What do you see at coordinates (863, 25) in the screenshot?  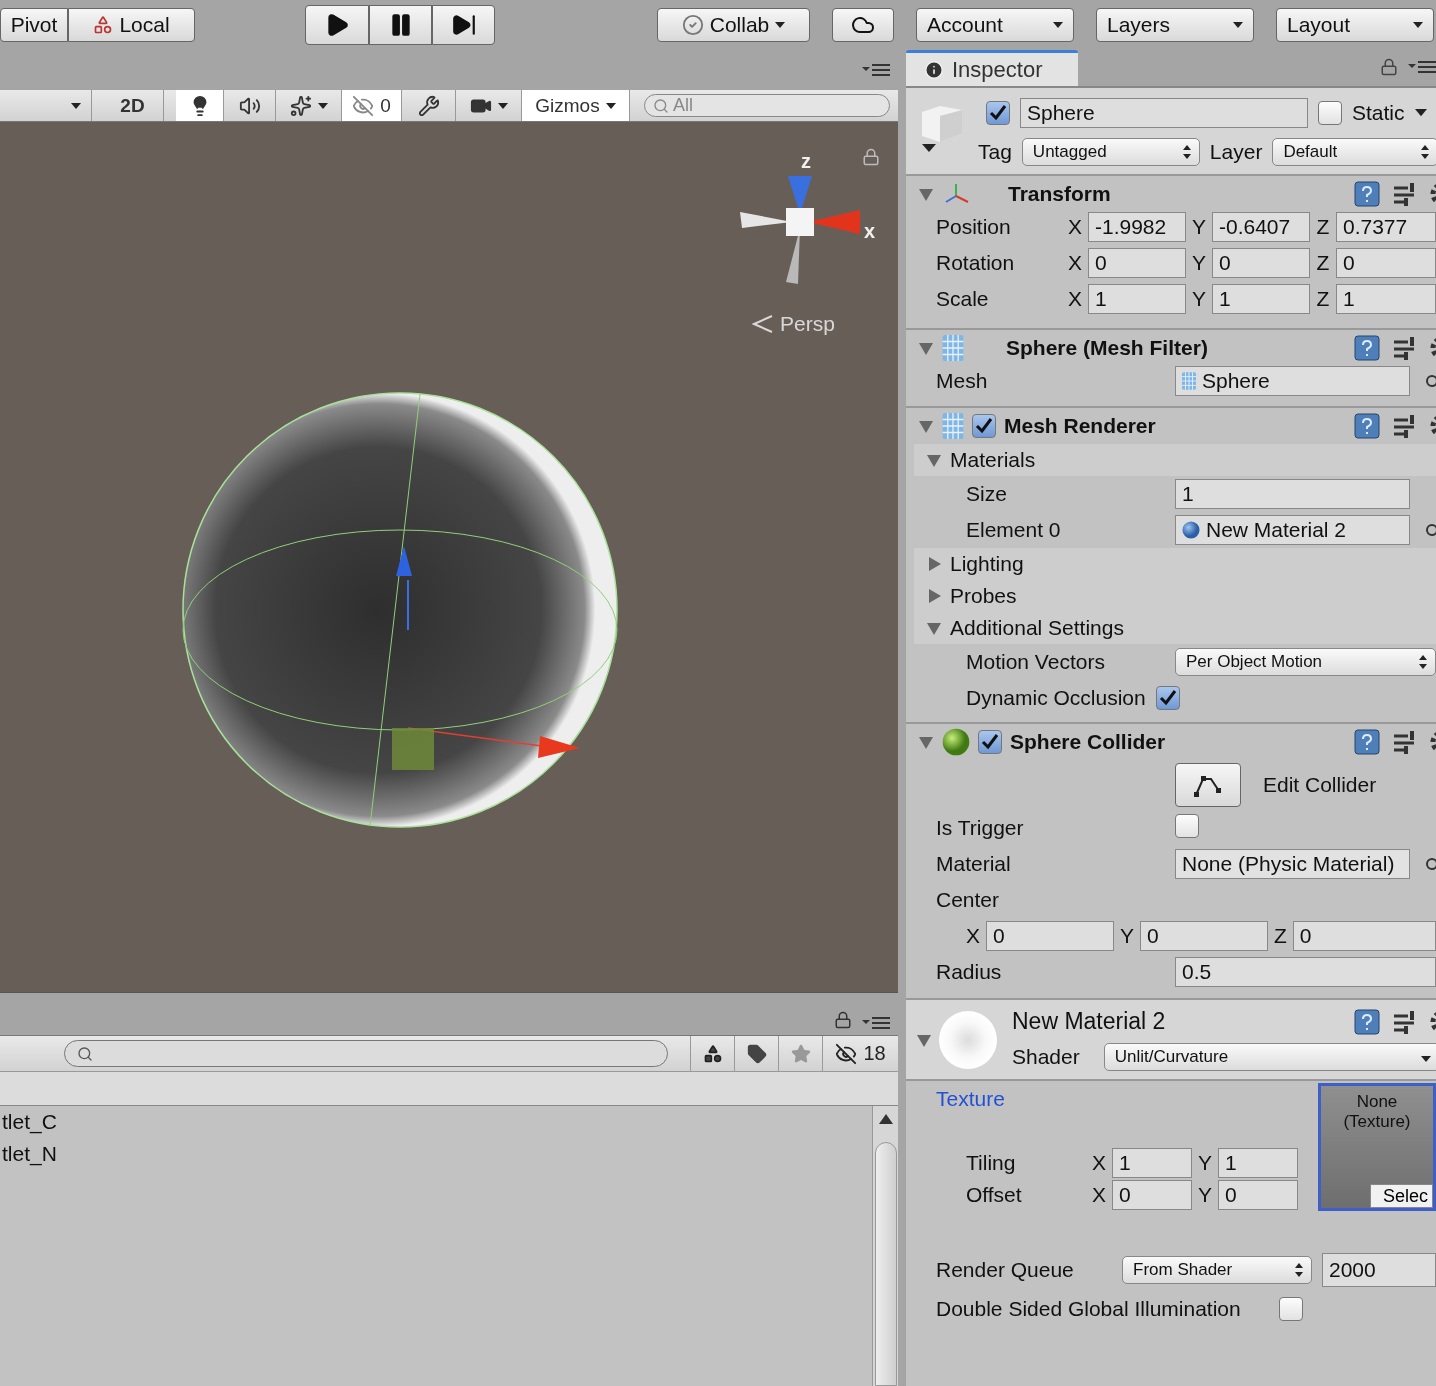 I see `cloud-button` at bounding box center [863, 25].